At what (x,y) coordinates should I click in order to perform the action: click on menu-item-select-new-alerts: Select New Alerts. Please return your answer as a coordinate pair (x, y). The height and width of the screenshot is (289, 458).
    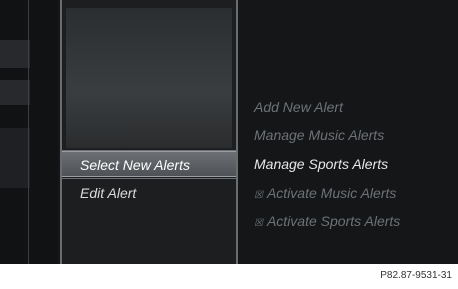
    Looking at the image, I should click on (149, 164).